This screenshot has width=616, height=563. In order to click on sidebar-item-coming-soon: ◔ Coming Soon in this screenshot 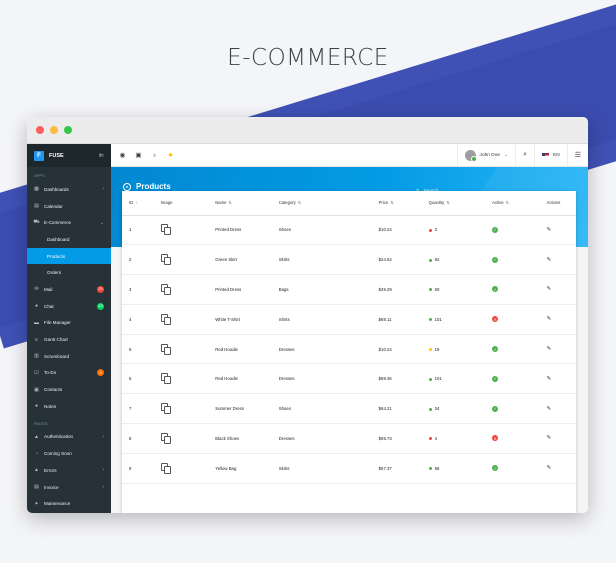, I will do `click(69, 453)`.